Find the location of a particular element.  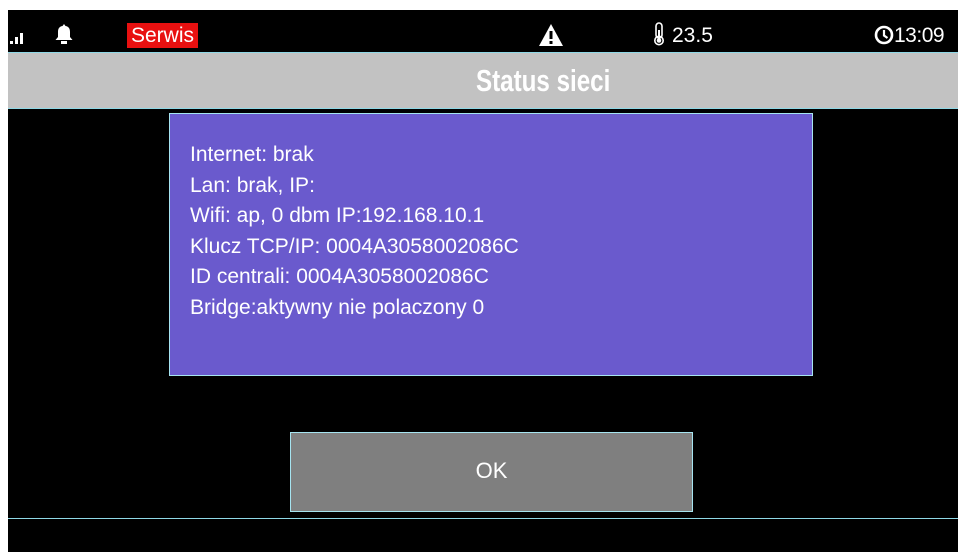

lan-status-line: Lan: brak, IP: is located at coordinates (252, 185).